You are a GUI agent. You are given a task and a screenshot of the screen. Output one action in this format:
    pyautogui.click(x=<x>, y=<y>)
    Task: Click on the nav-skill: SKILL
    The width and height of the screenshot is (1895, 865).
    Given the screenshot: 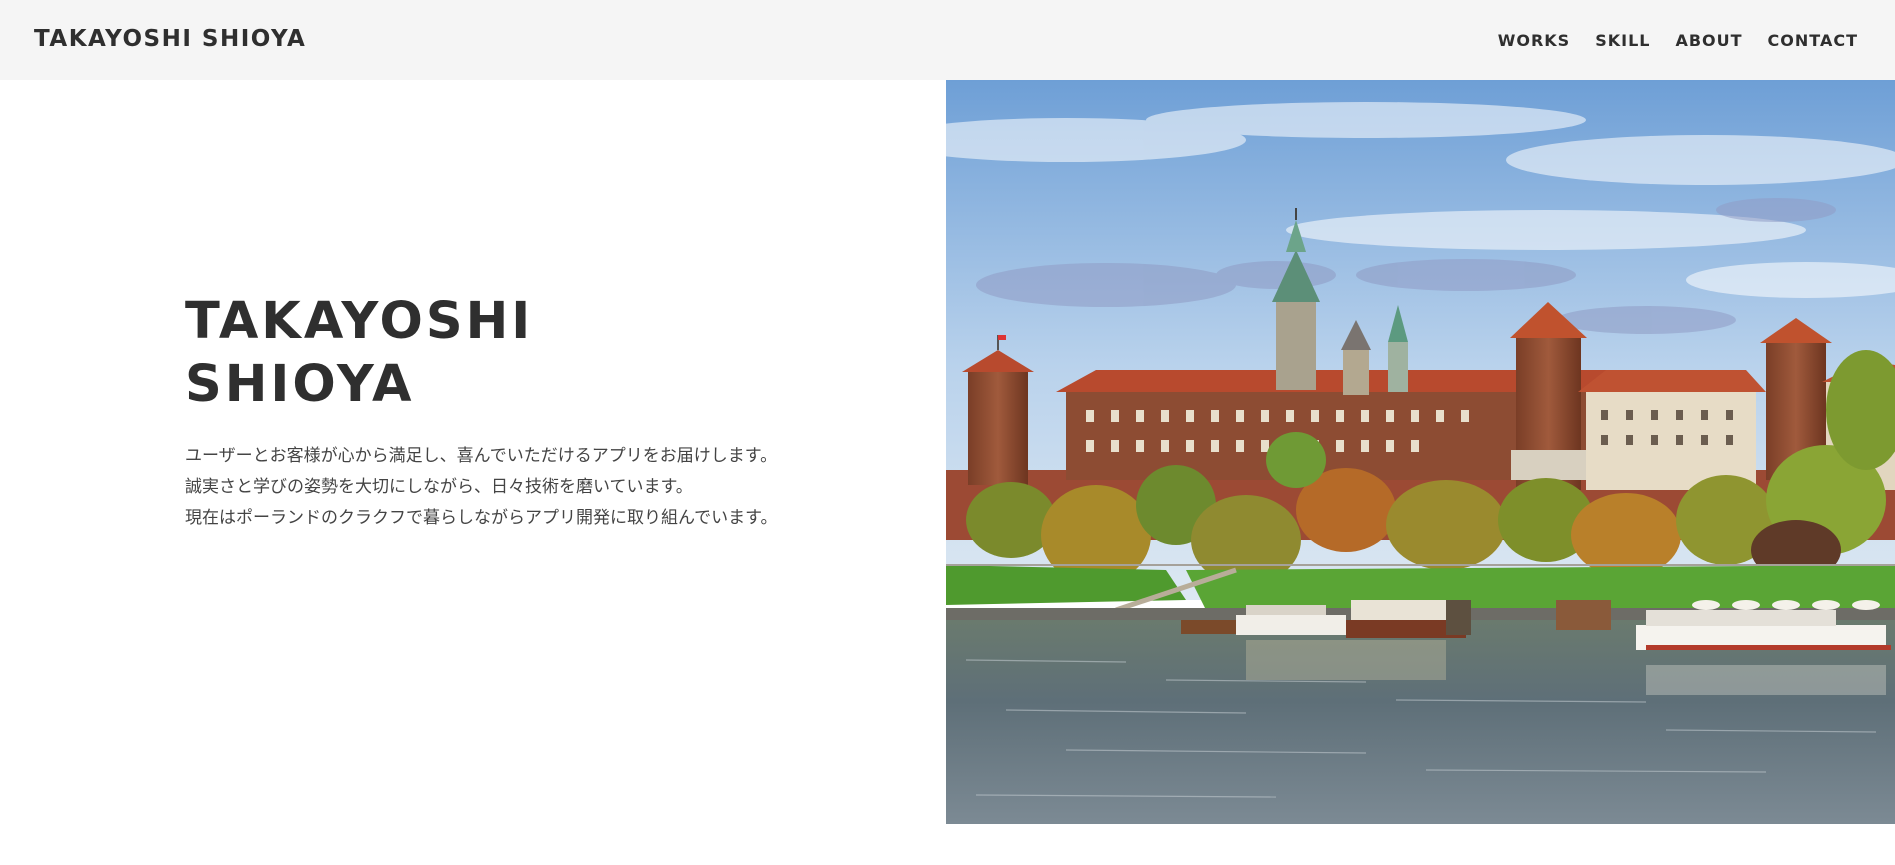 What is the action you would take?
    pyautogui.click(x=1622, y=40)
    